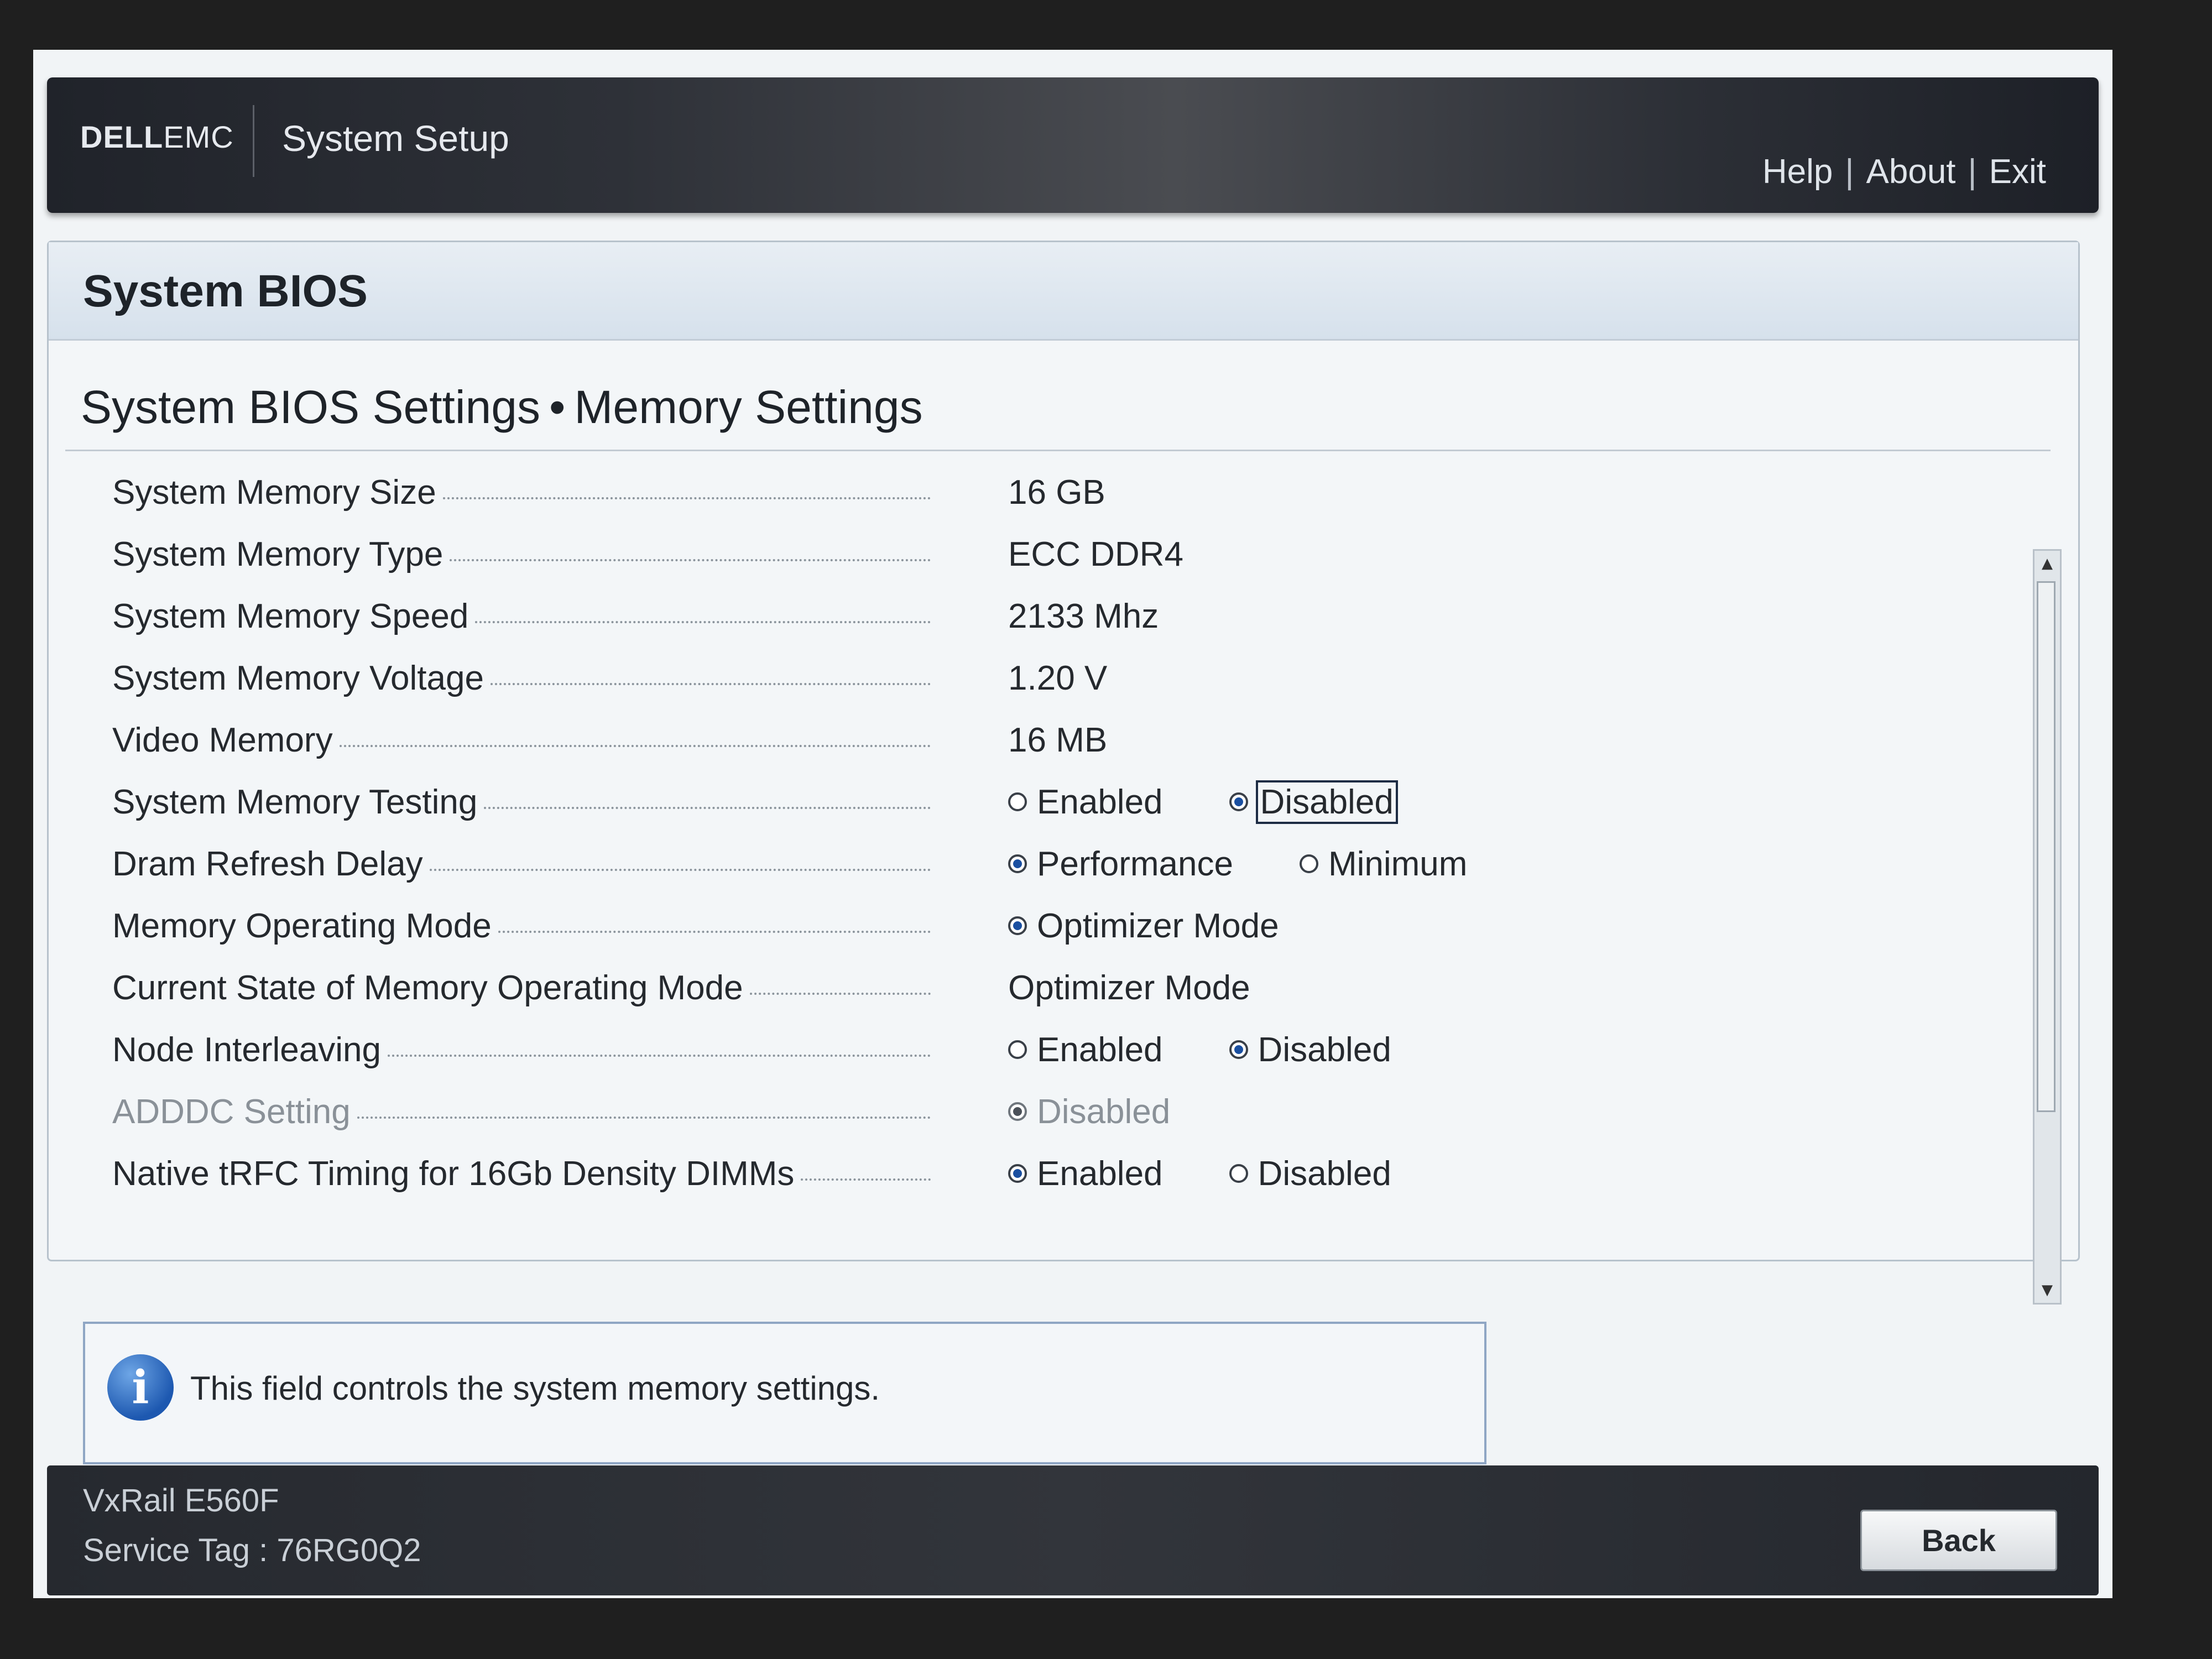 This screenshot has width=2212, height=1659. I want to click on setting-label: Memory Operating Mode, so click(302, 926).